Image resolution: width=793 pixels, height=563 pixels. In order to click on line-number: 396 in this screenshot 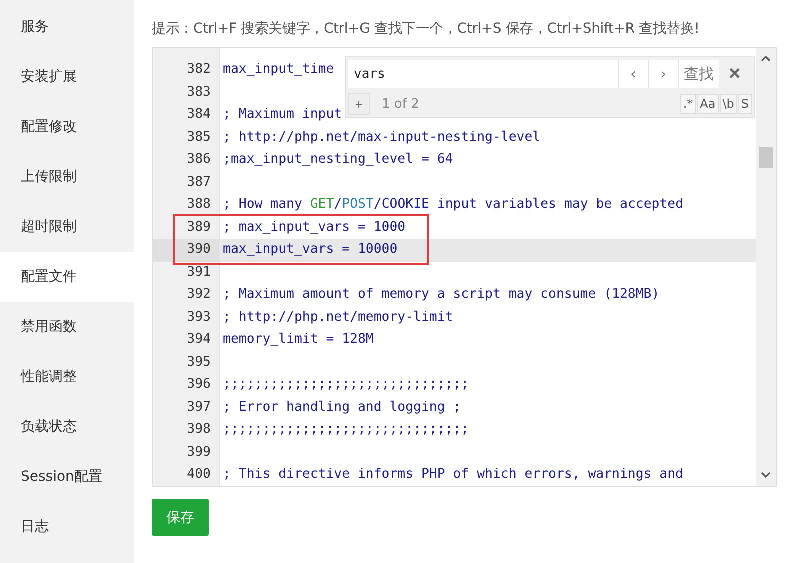, I will do `click(199, 385)`.